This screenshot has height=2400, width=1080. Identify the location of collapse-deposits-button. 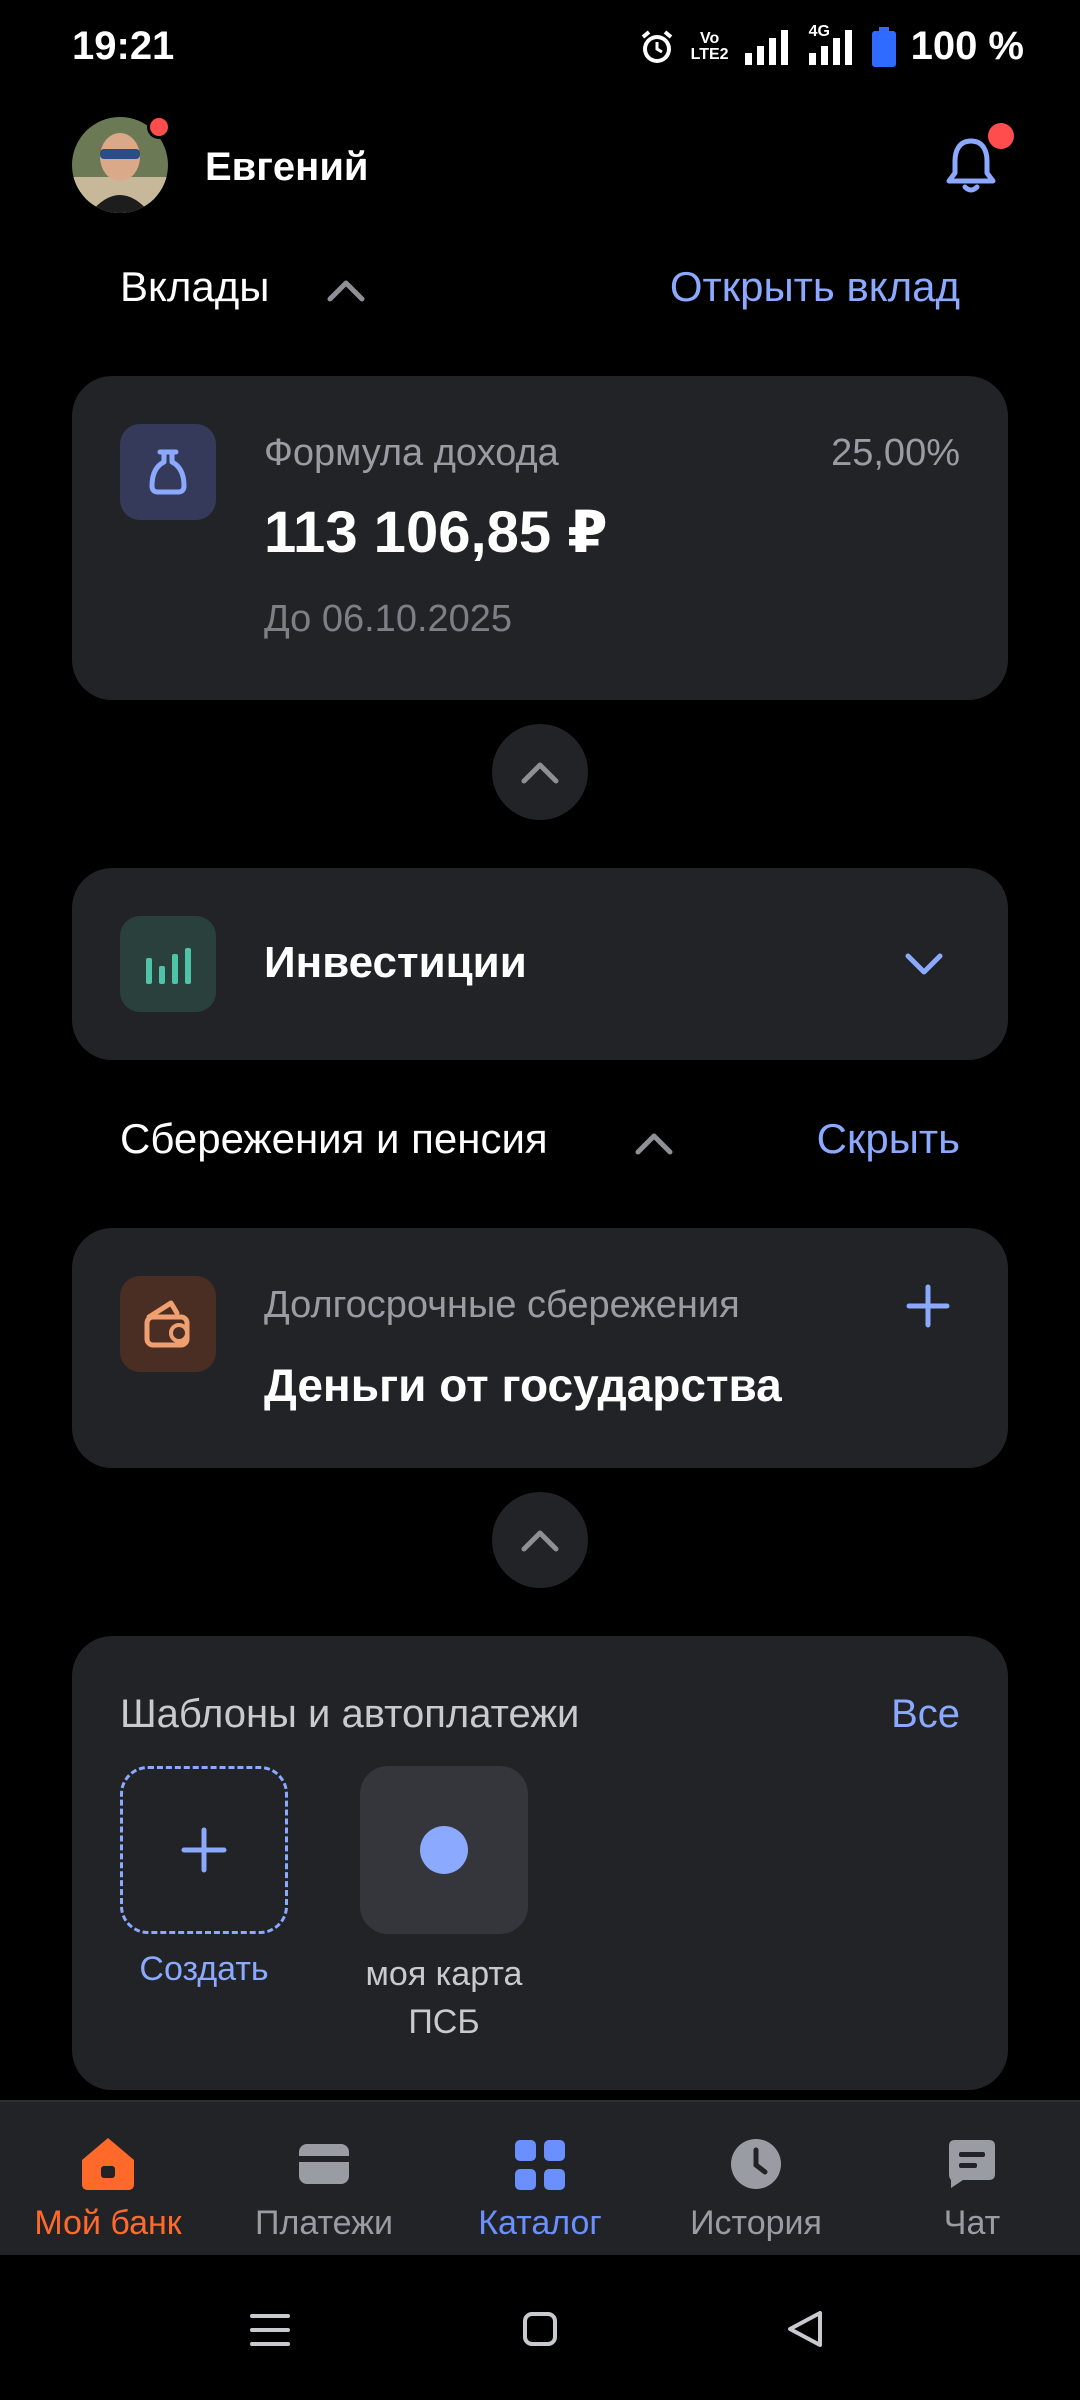
(540, 772).